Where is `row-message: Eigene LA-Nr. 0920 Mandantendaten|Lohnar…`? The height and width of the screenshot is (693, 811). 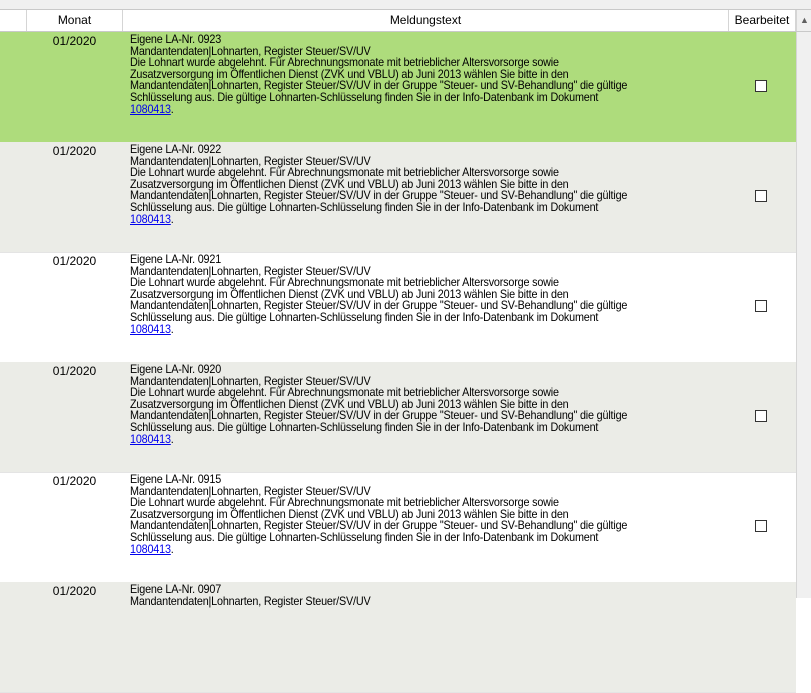 row-message: Eigene LA-Nr. 0920 Mandantendaten|Lohnar… is located at coordinates (398, 404).